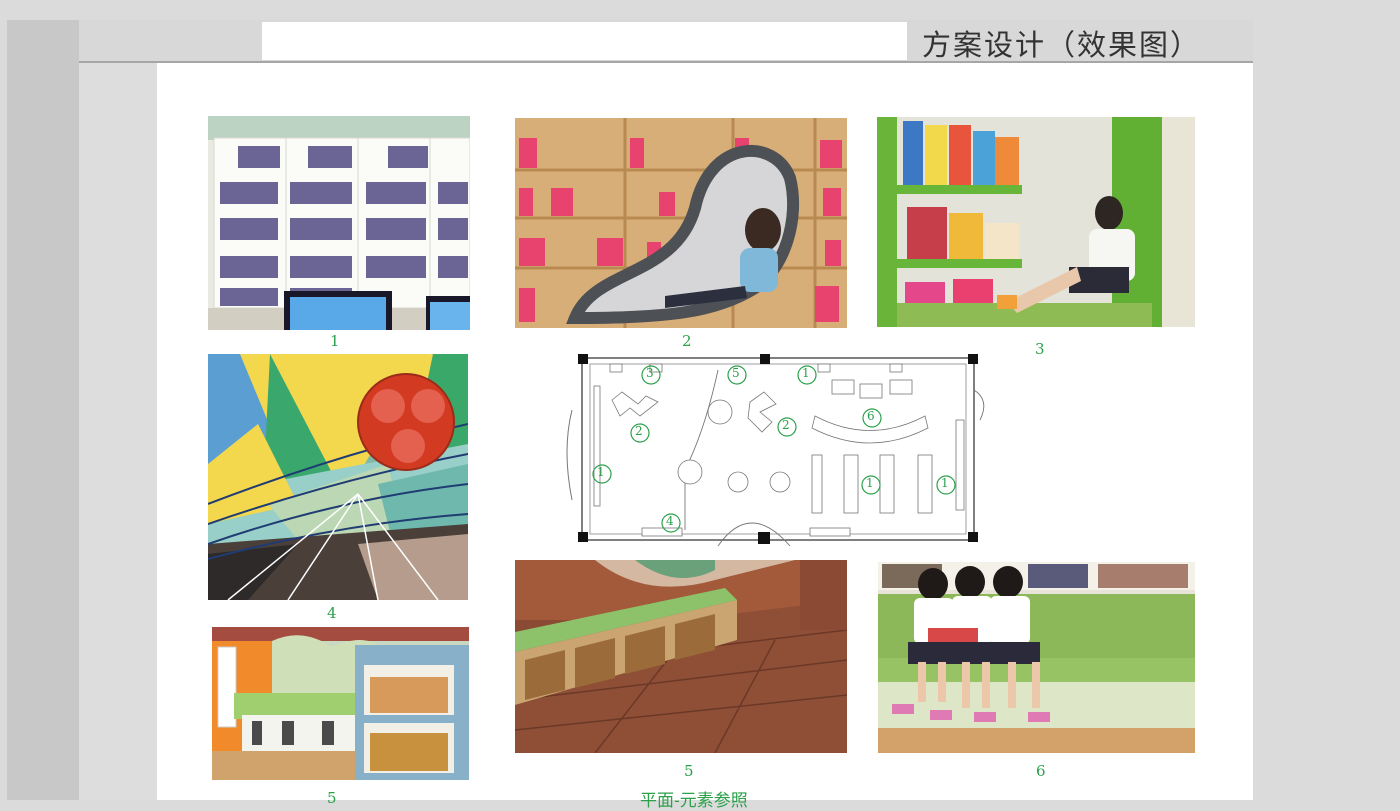  Describe the element at coordinates (1041, 771) in the screenshot. I see `caption-6: 6` at that location.